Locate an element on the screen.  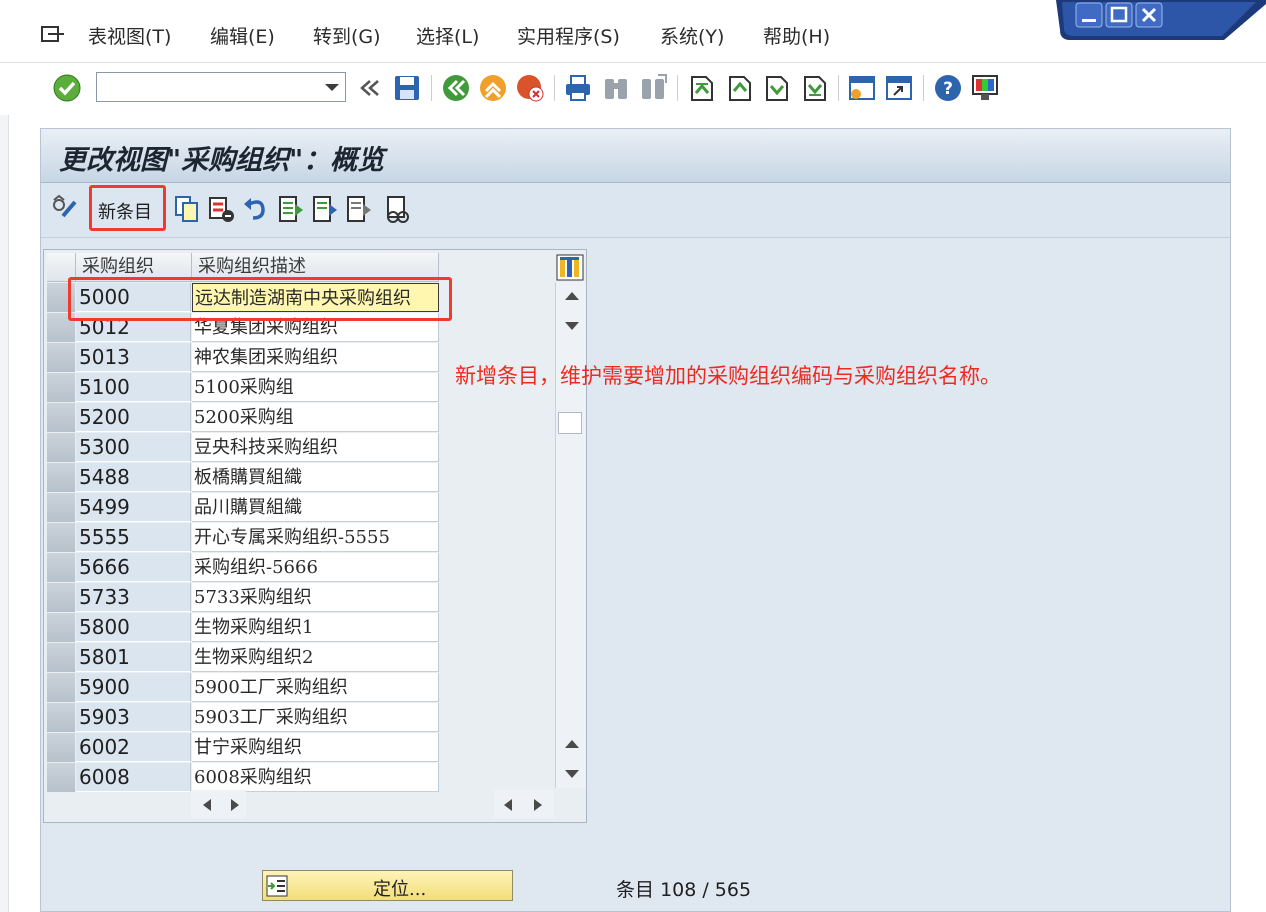
maximize-icon is located at coordinates (1119, 15).